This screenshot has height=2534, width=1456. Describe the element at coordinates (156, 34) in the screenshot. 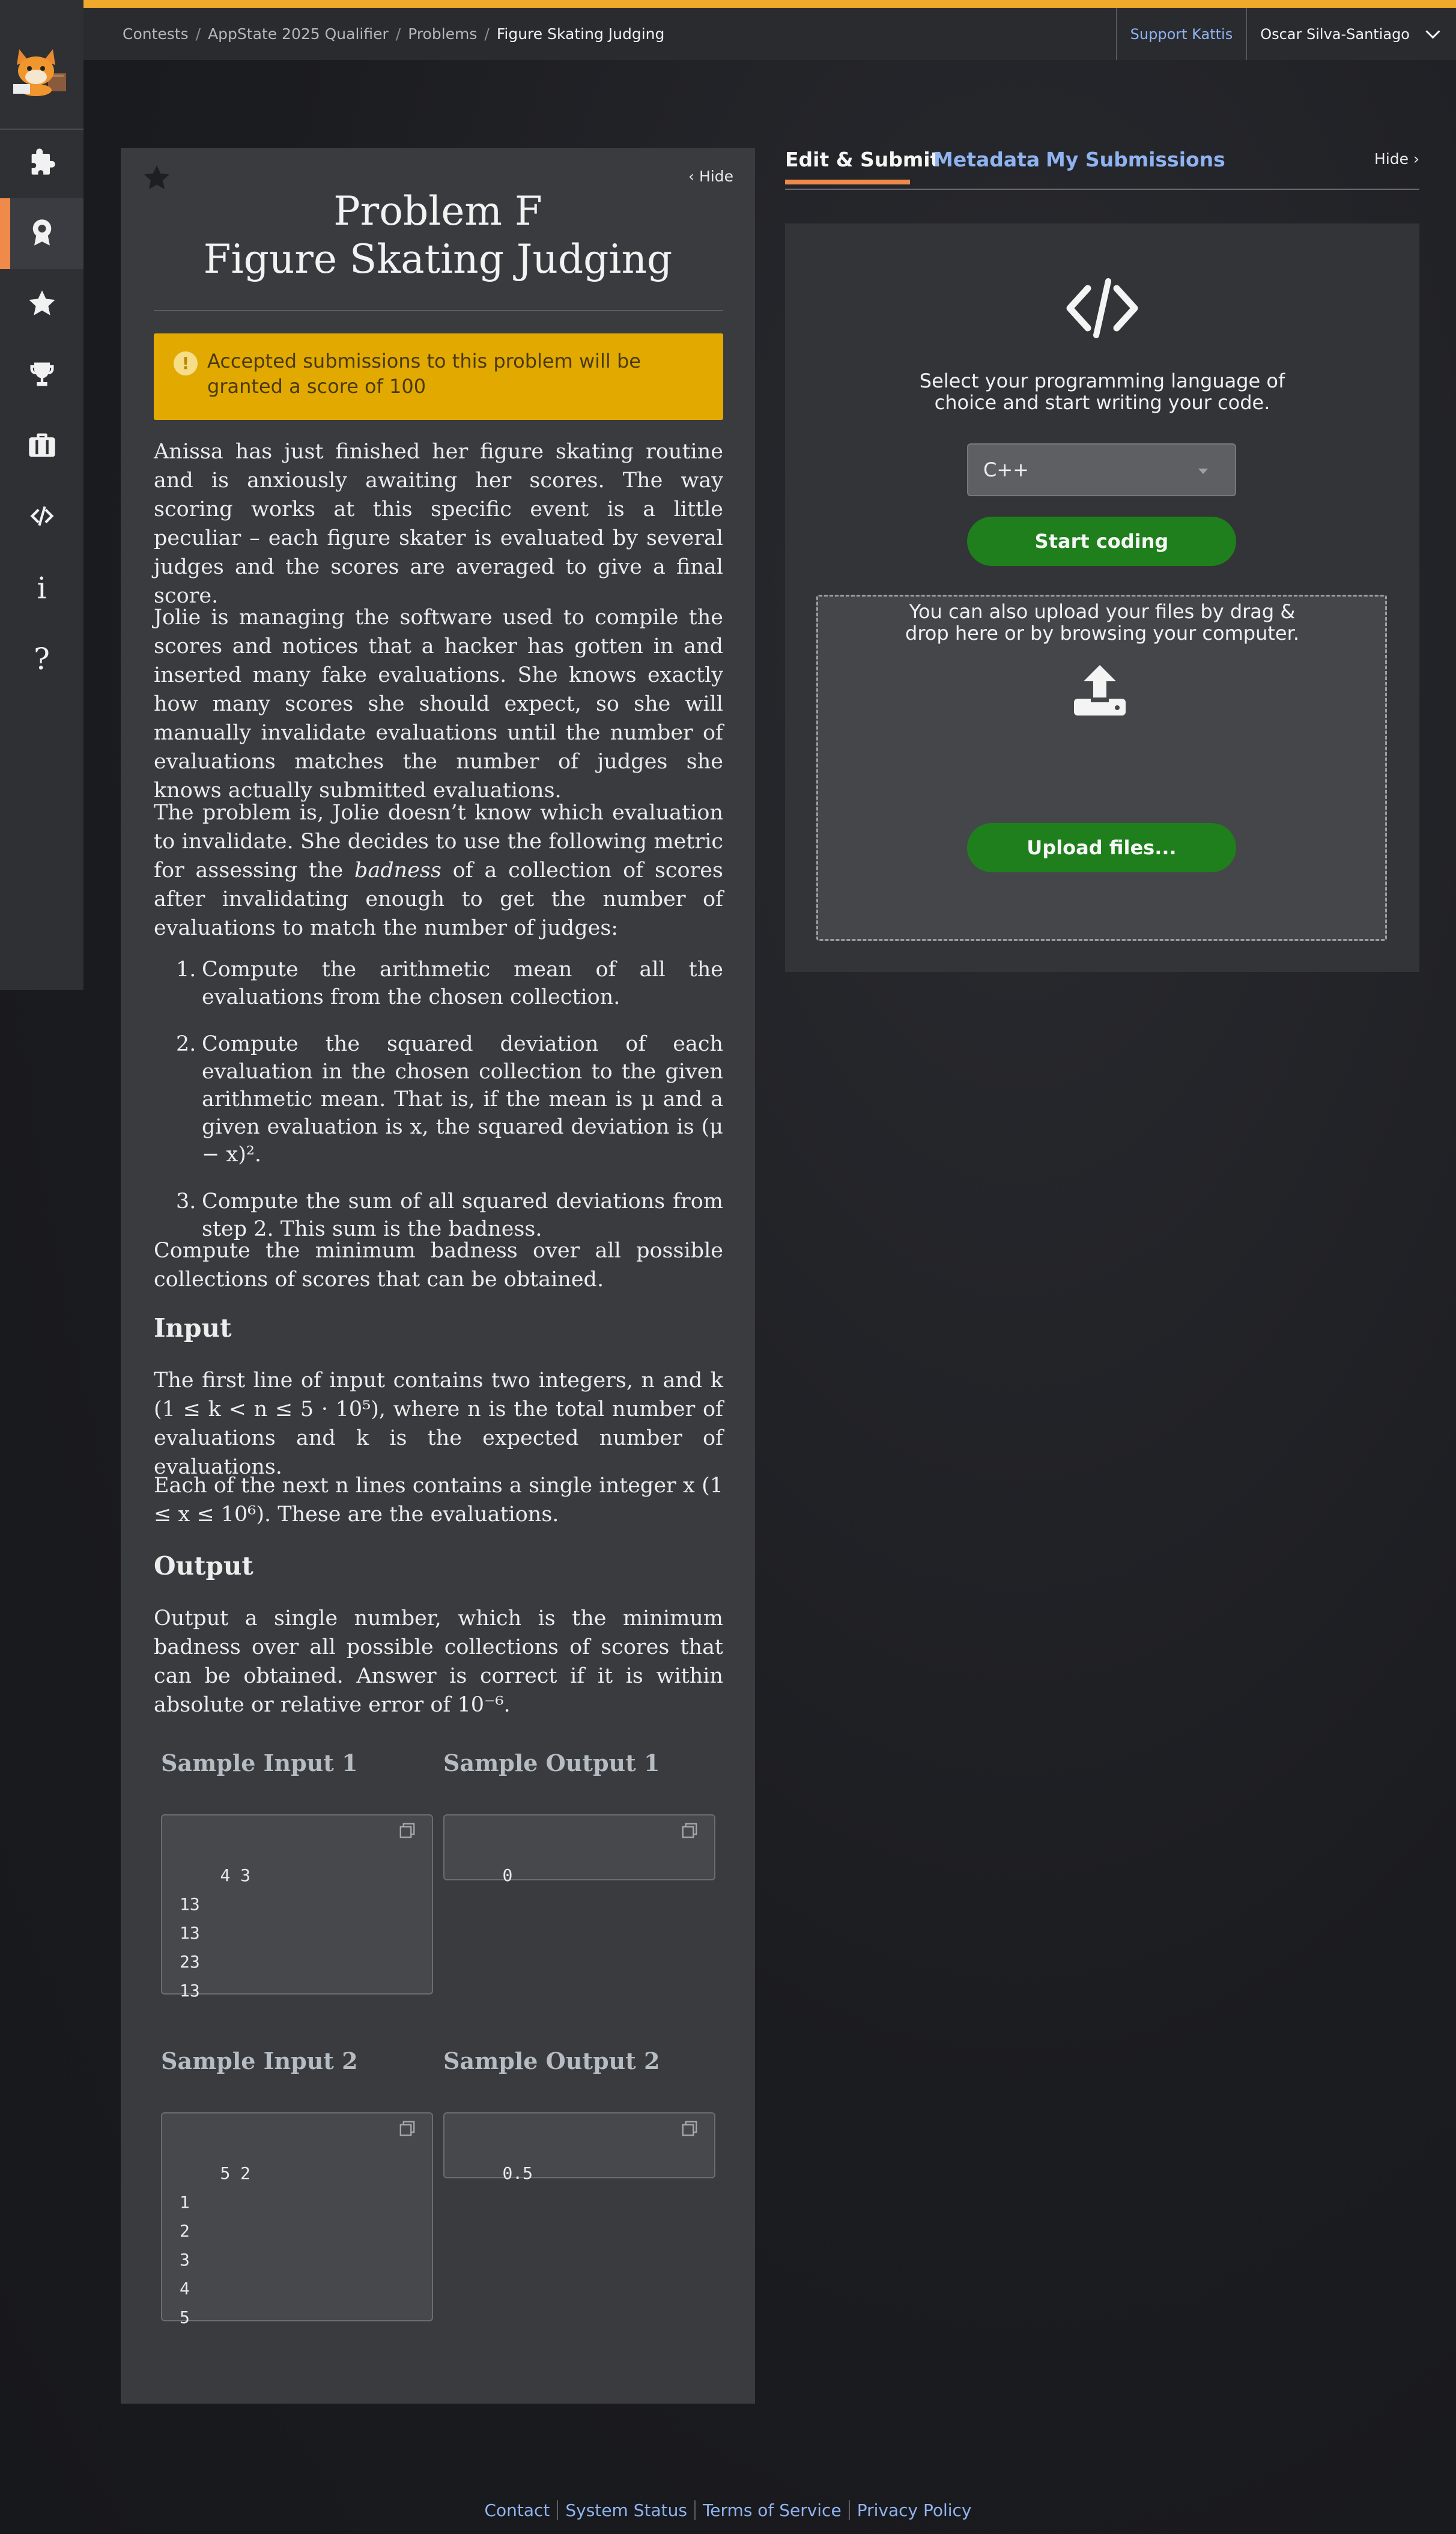

I see `breadcrumb-contests: Contests` at that location.